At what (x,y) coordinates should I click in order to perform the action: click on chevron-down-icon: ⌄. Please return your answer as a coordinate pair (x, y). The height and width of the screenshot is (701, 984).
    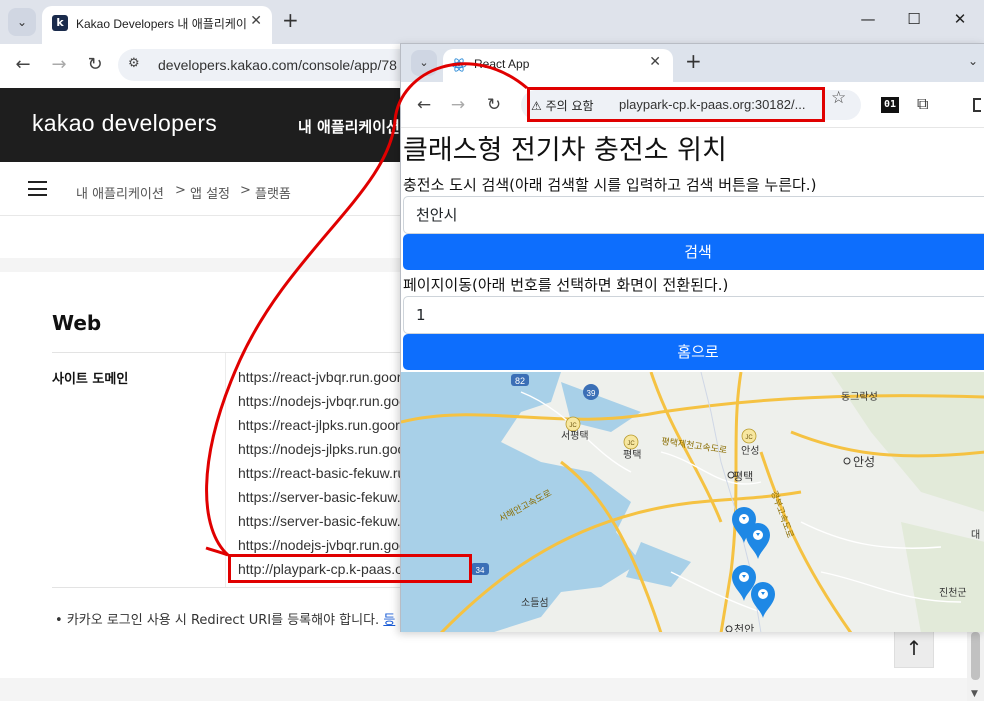
    Looking at the image, I should click on (973, 61).